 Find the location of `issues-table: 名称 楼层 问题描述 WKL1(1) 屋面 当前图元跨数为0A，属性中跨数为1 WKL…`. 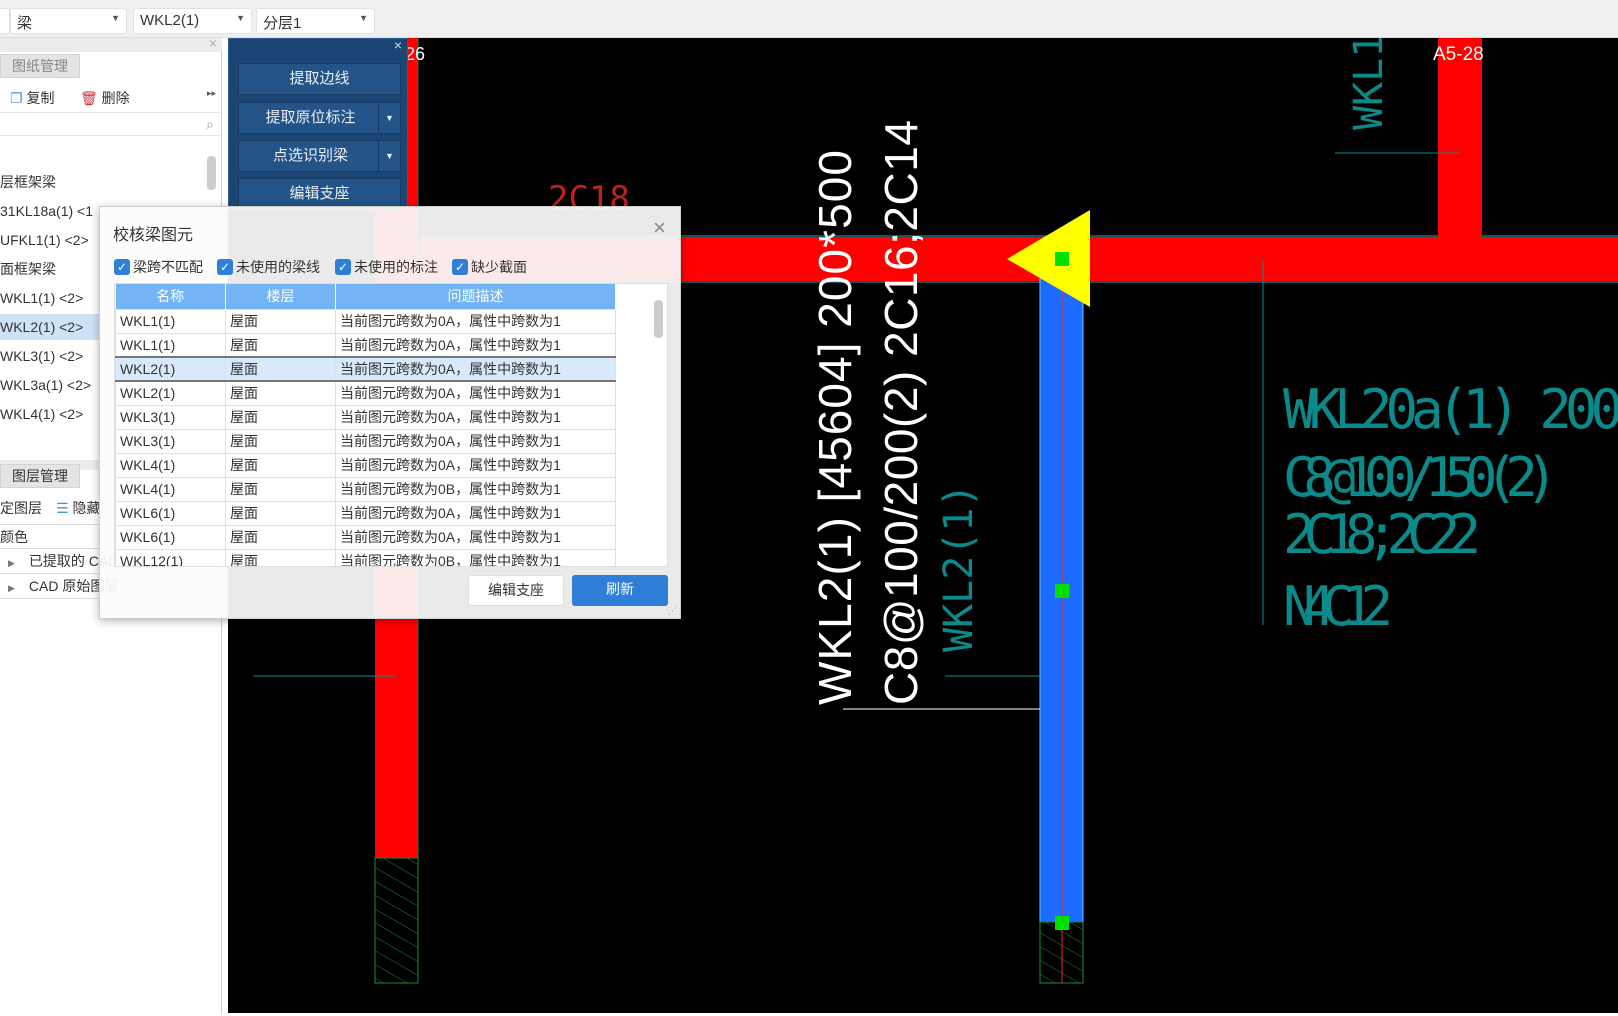

issues-table: 名称 楼层 问题描述 WKL1(1) 屋面 当前图元跨数为0A，属性中跨数为1 WKL… is located at coordinates (365, 425).